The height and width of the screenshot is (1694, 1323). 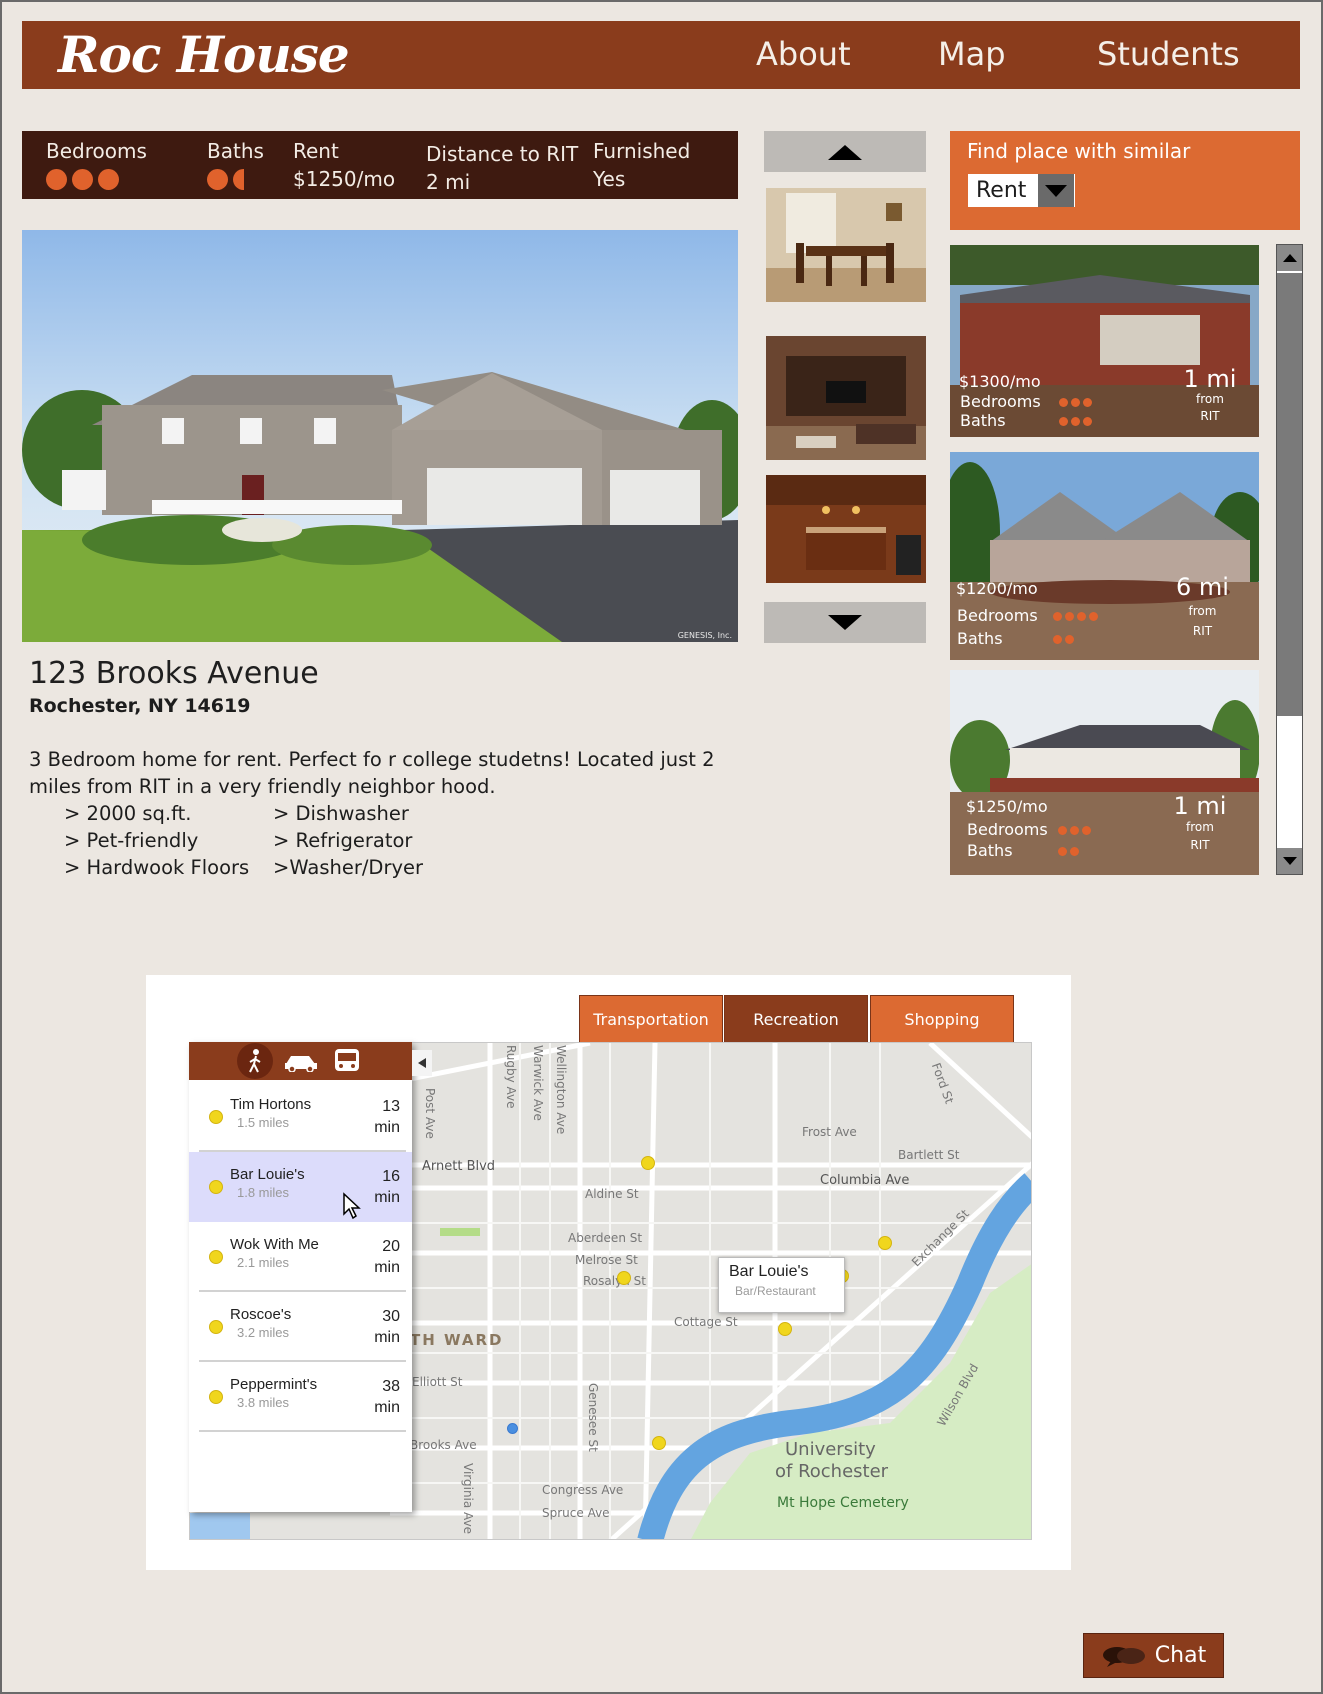 What do you see at coordinates (96, 163) in the screenshot?
I see `spec-bedrooms: Bedrooms` at bounding box center [96, 163].